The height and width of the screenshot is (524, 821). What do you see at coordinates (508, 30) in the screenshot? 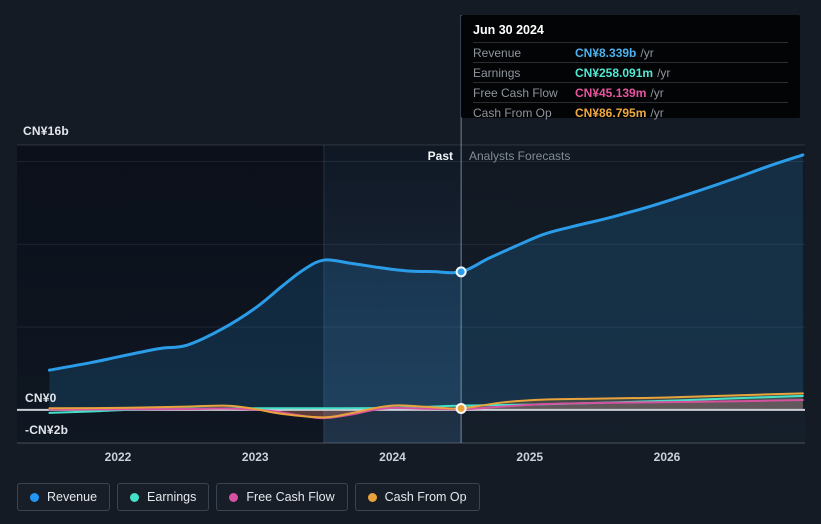
I see `tooltip-date: Jun 30 2024` at bounding box center [508, 30].